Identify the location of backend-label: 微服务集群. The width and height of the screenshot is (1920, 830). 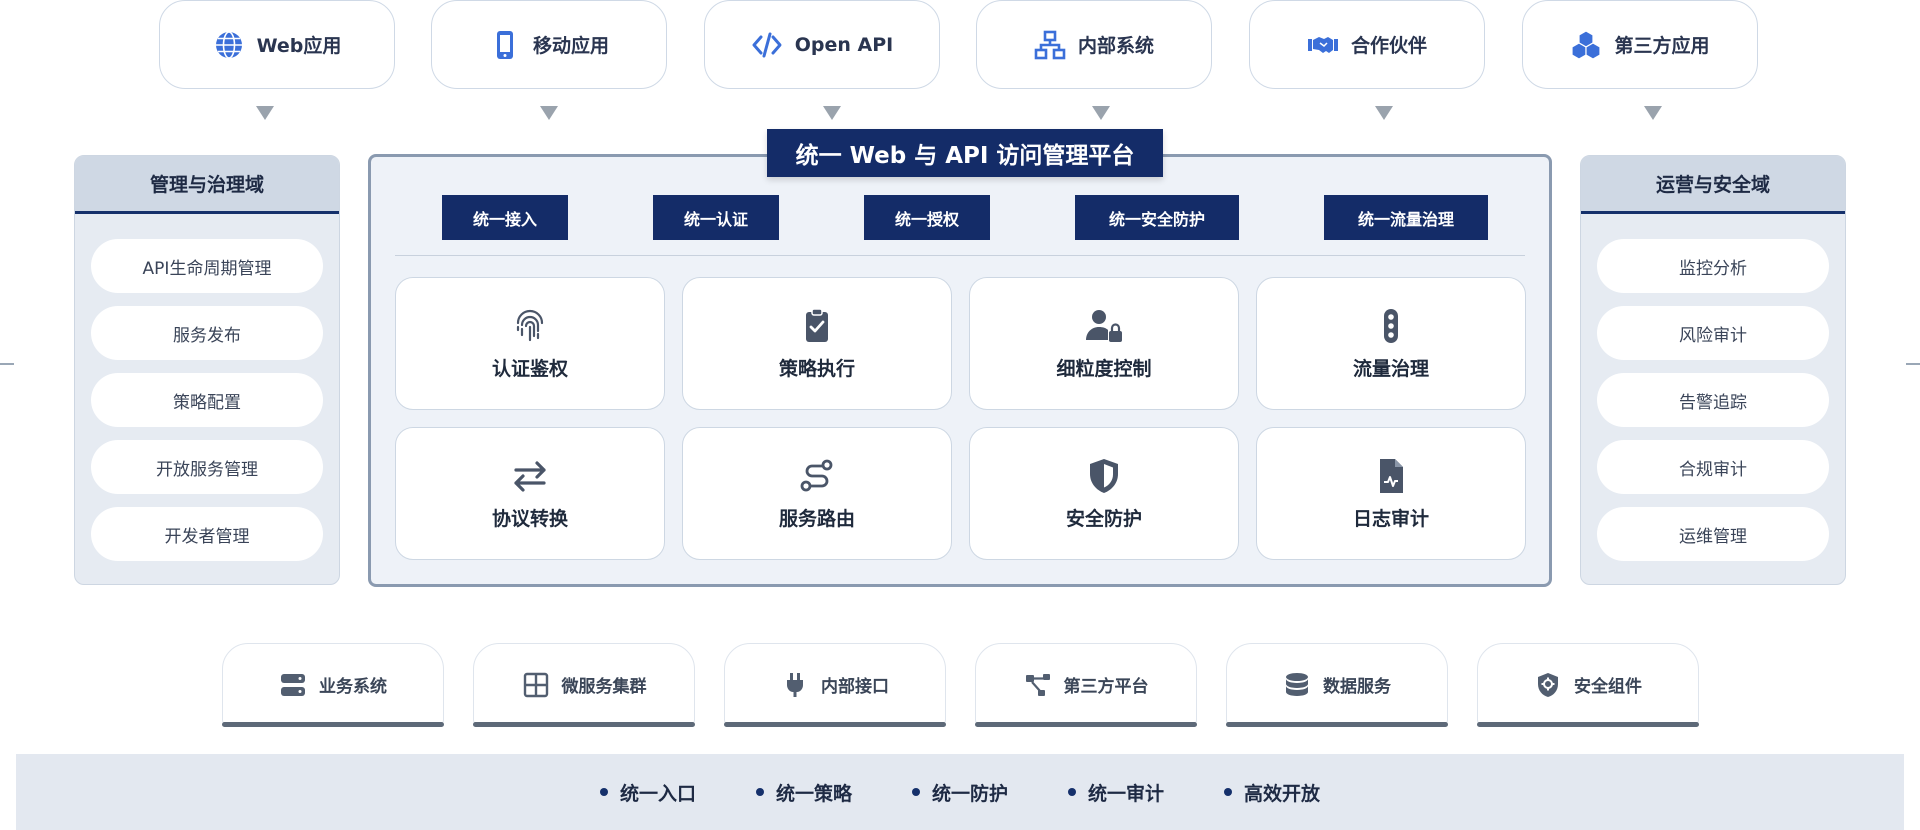
(604, 687).